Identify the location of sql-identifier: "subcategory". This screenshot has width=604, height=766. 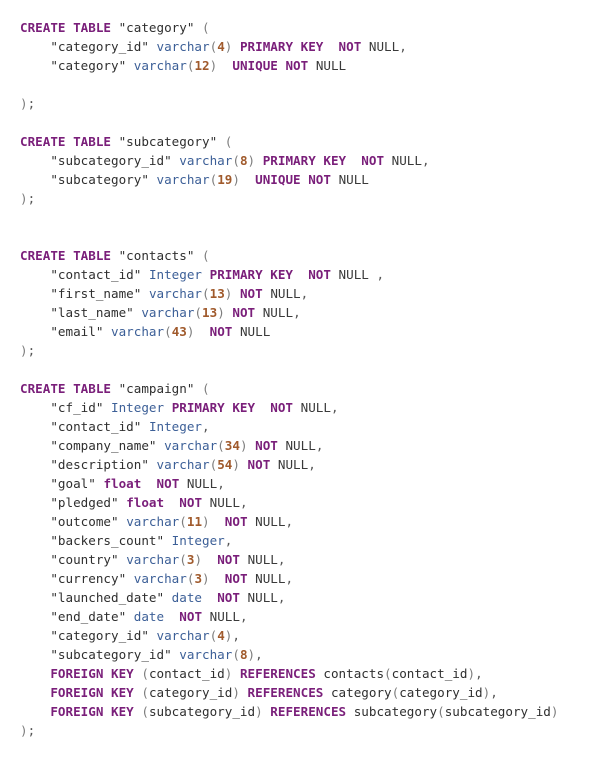
(99, 179).